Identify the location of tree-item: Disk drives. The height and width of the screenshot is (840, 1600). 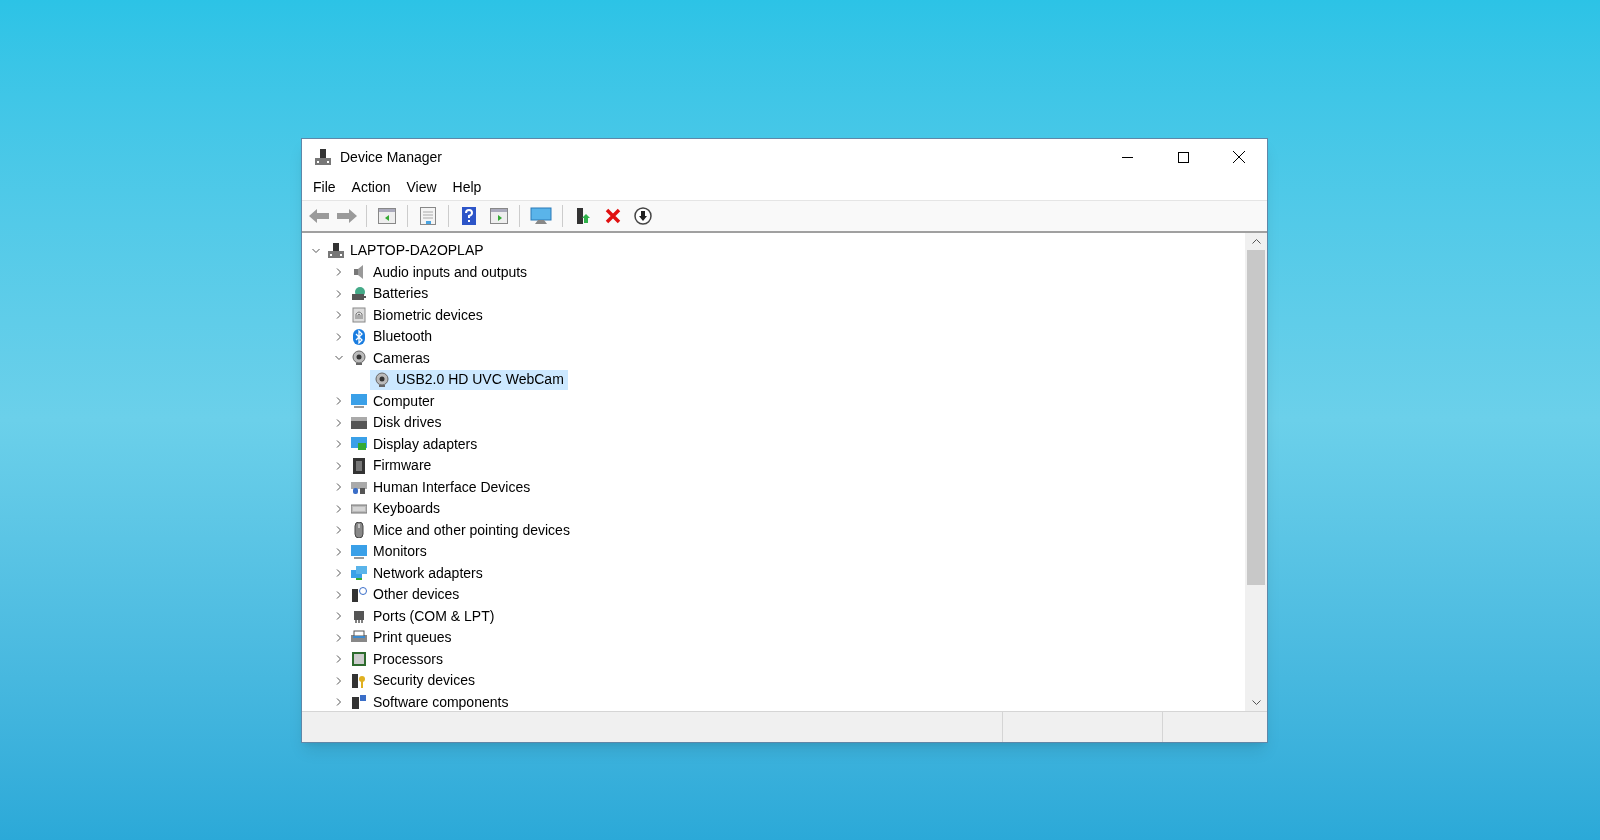
(396, 422).